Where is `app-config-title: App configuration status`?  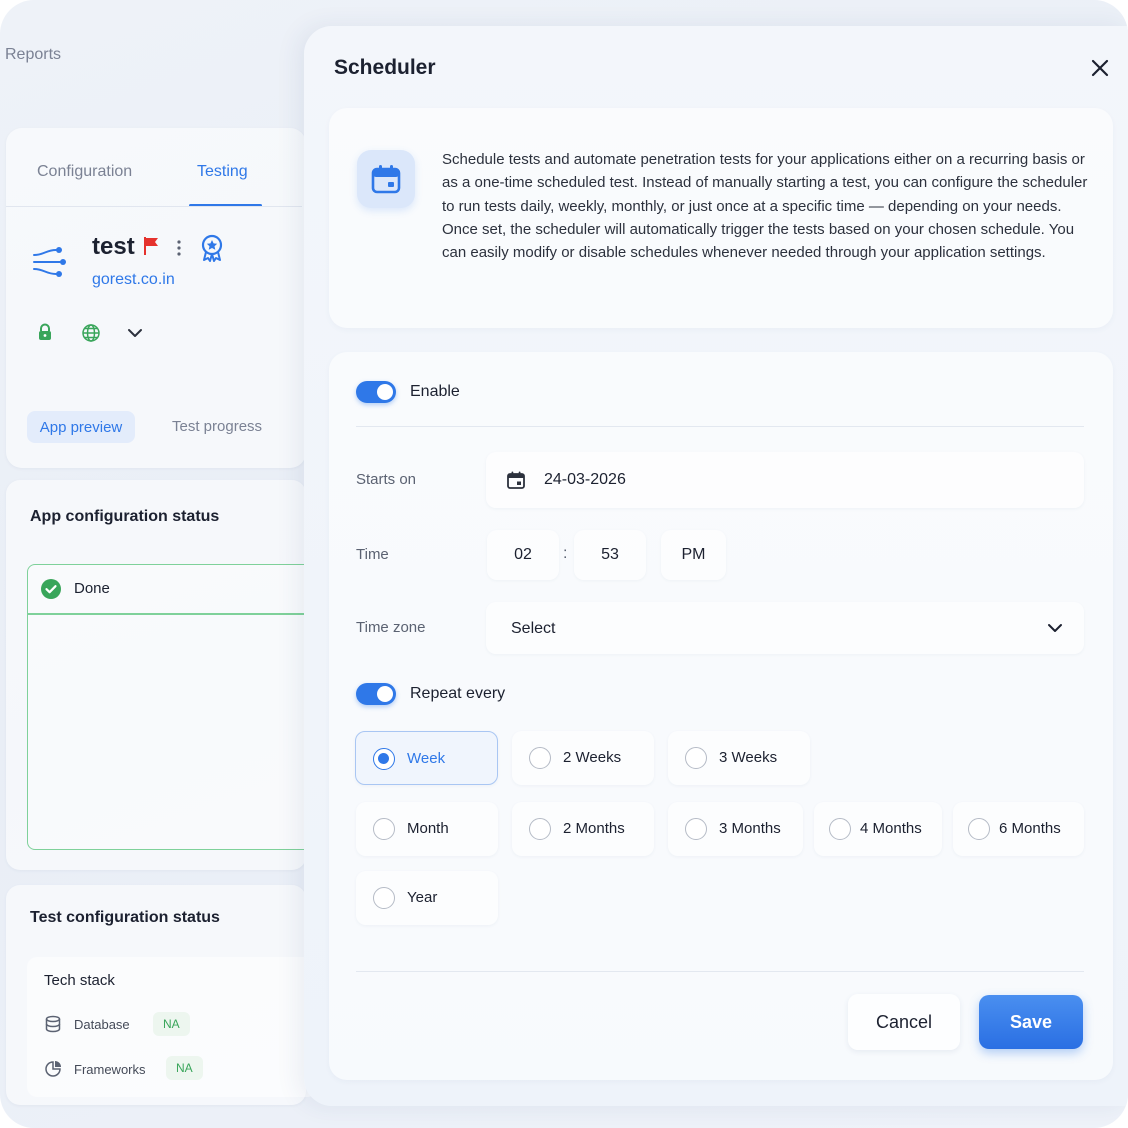 app-config-title: App configuration status is located at coordinates (125, 516).